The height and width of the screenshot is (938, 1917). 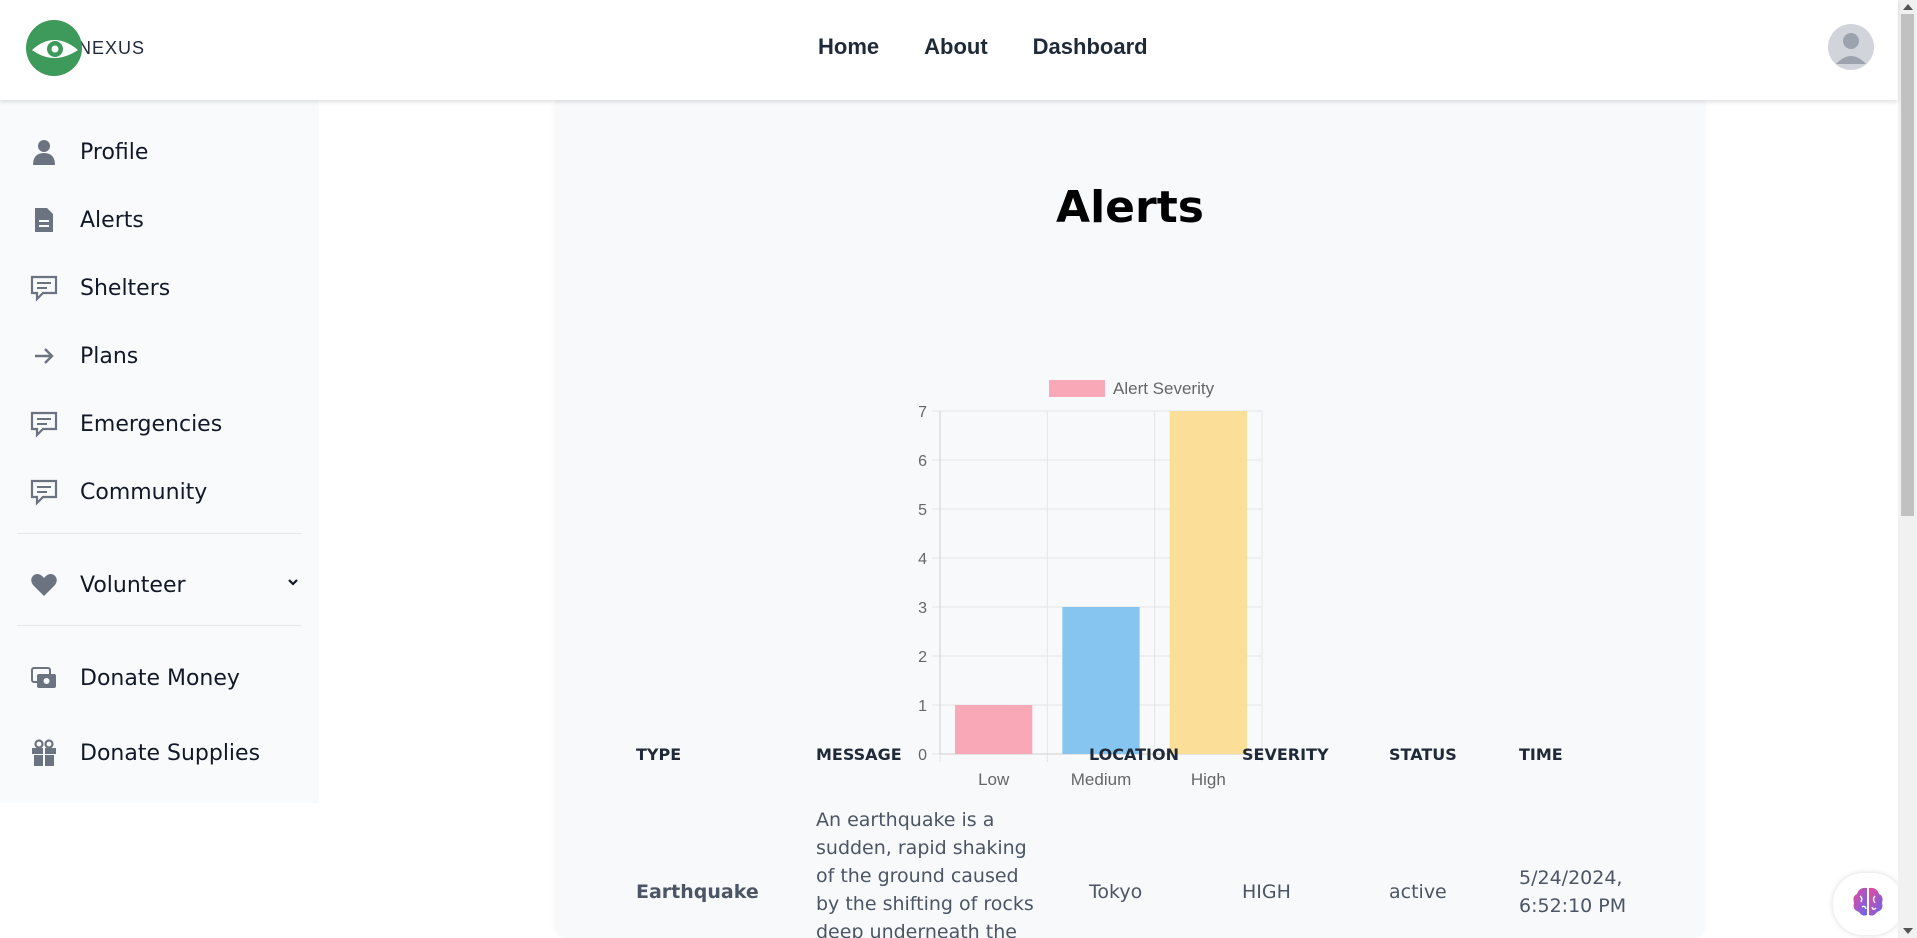 What do you see at coordinates (922, 706) in the screenshot?
I see `y-tick-label: 1` at bounding box center [922, 706].